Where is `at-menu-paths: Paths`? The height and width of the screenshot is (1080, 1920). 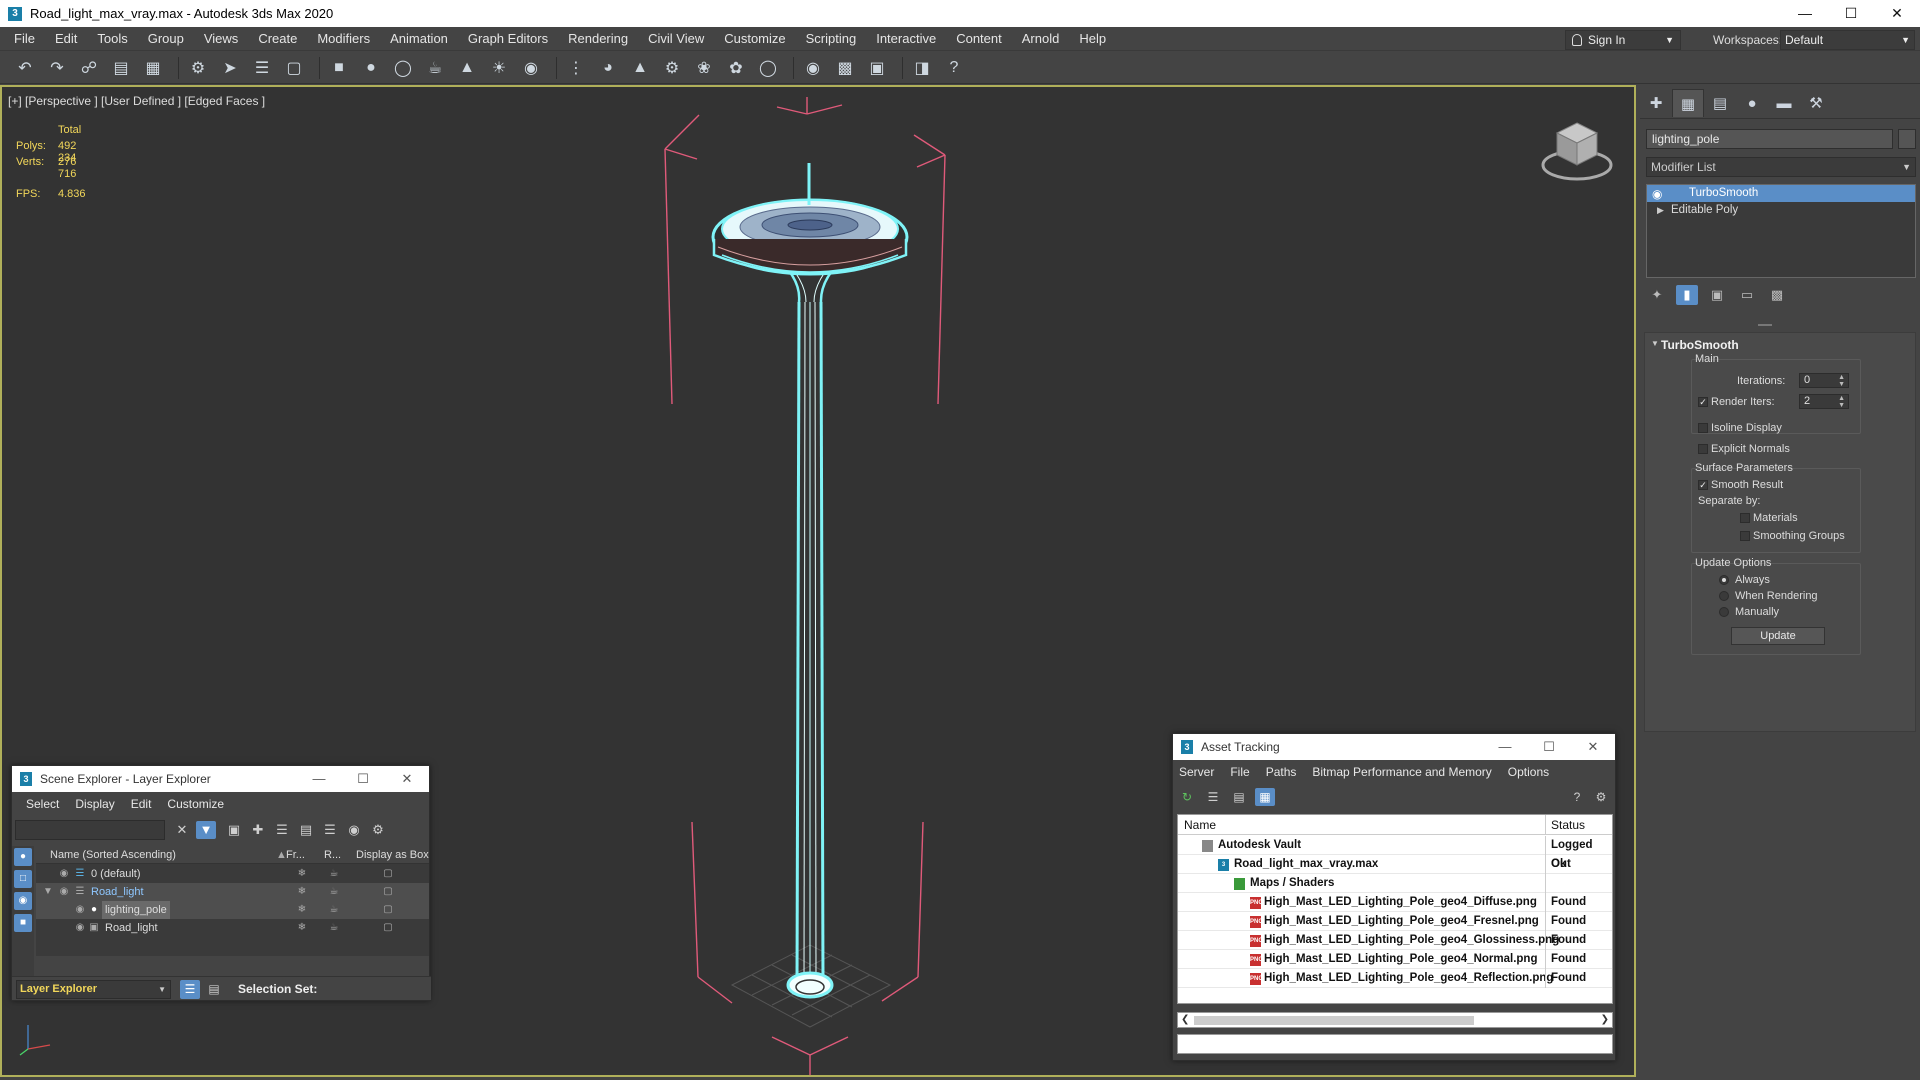
at-menu-paths: Paths is located at coordinates (1281, 772).